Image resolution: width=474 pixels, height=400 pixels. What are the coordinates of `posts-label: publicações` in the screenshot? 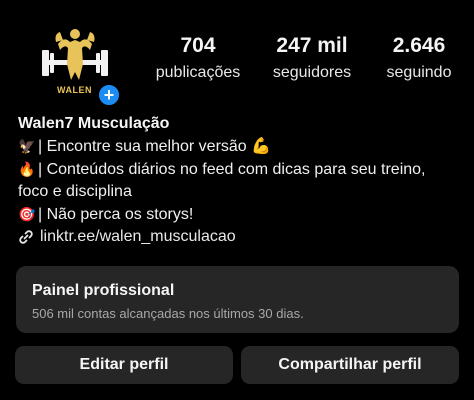 It's located at (198, 72).